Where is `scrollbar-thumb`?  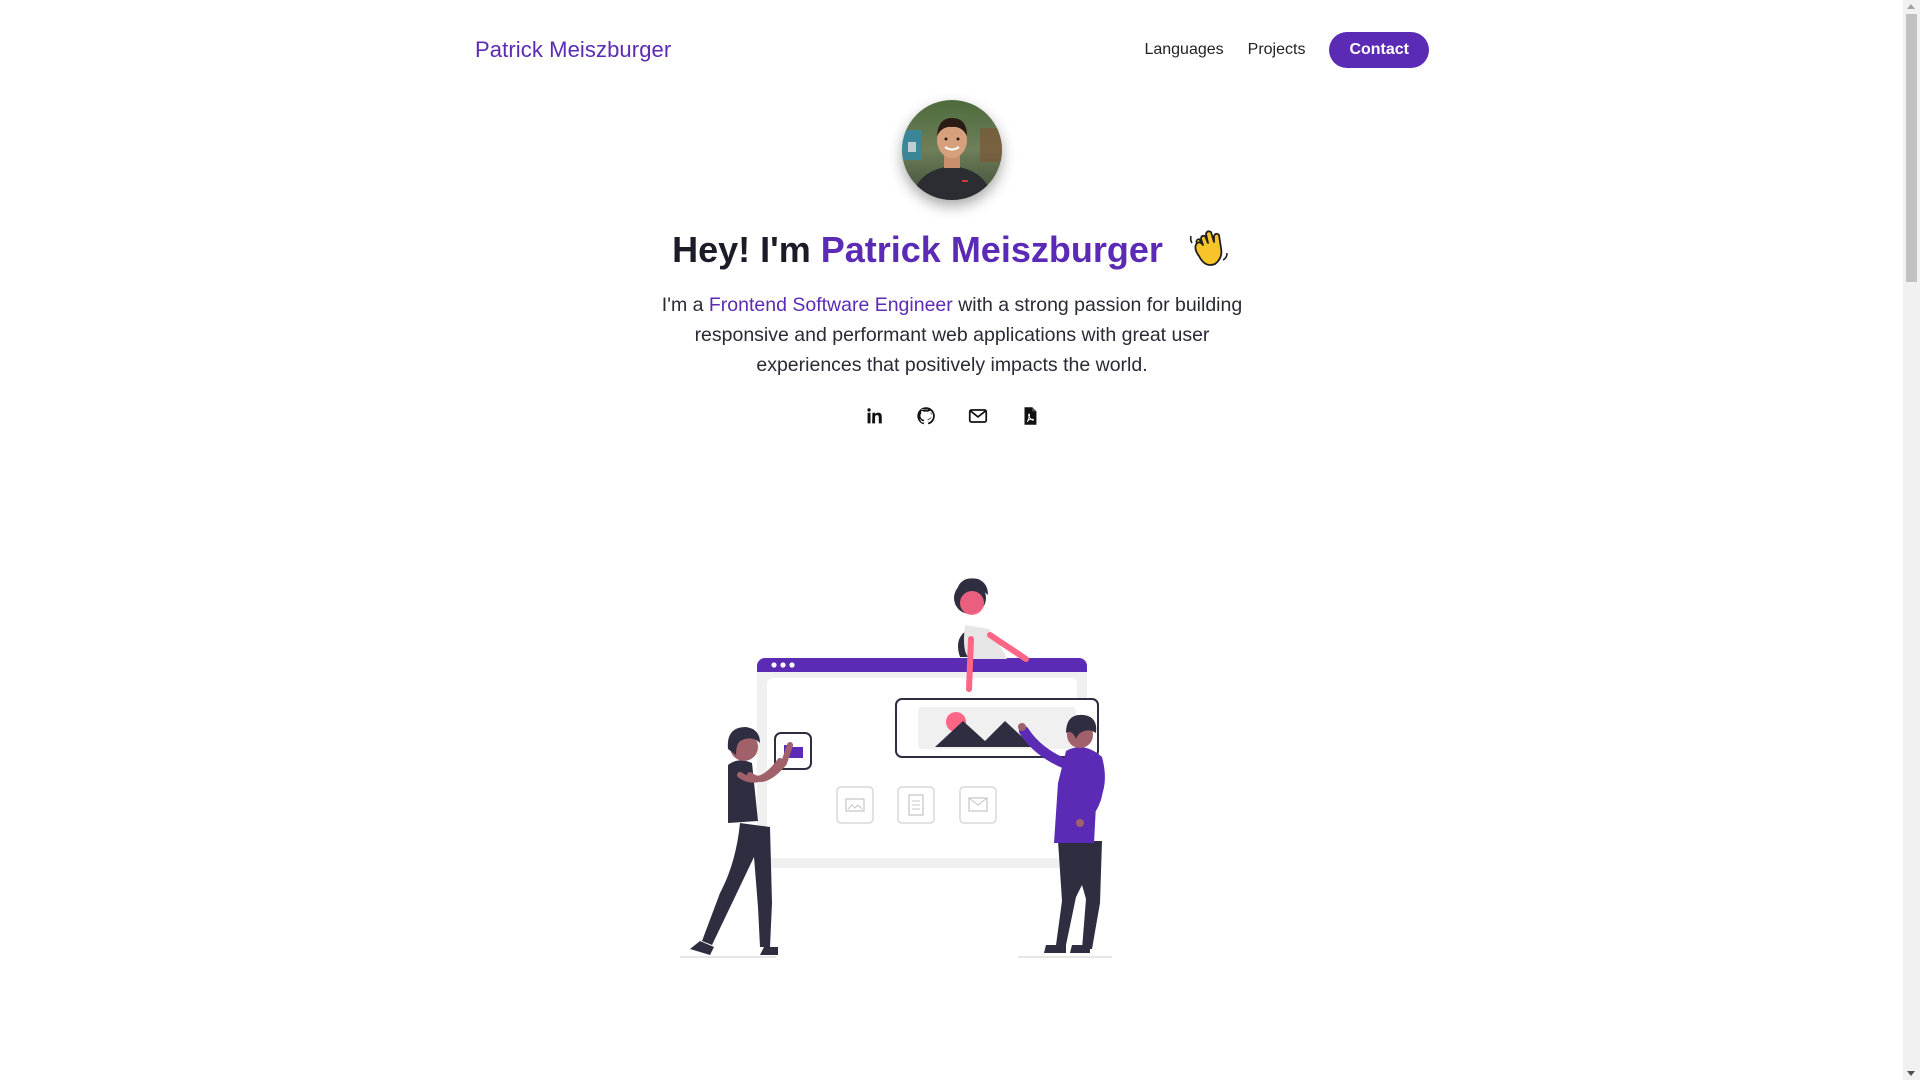
scrollbar-thumb is located at coordinates (1911, 148).